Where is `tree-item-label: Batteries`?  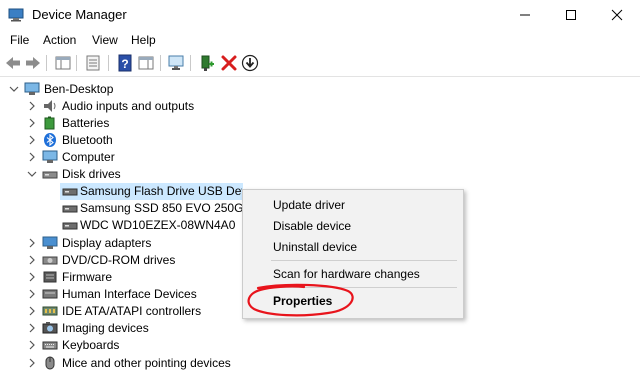 tree-item-label: Batteries is located at coordinates (86, 123).